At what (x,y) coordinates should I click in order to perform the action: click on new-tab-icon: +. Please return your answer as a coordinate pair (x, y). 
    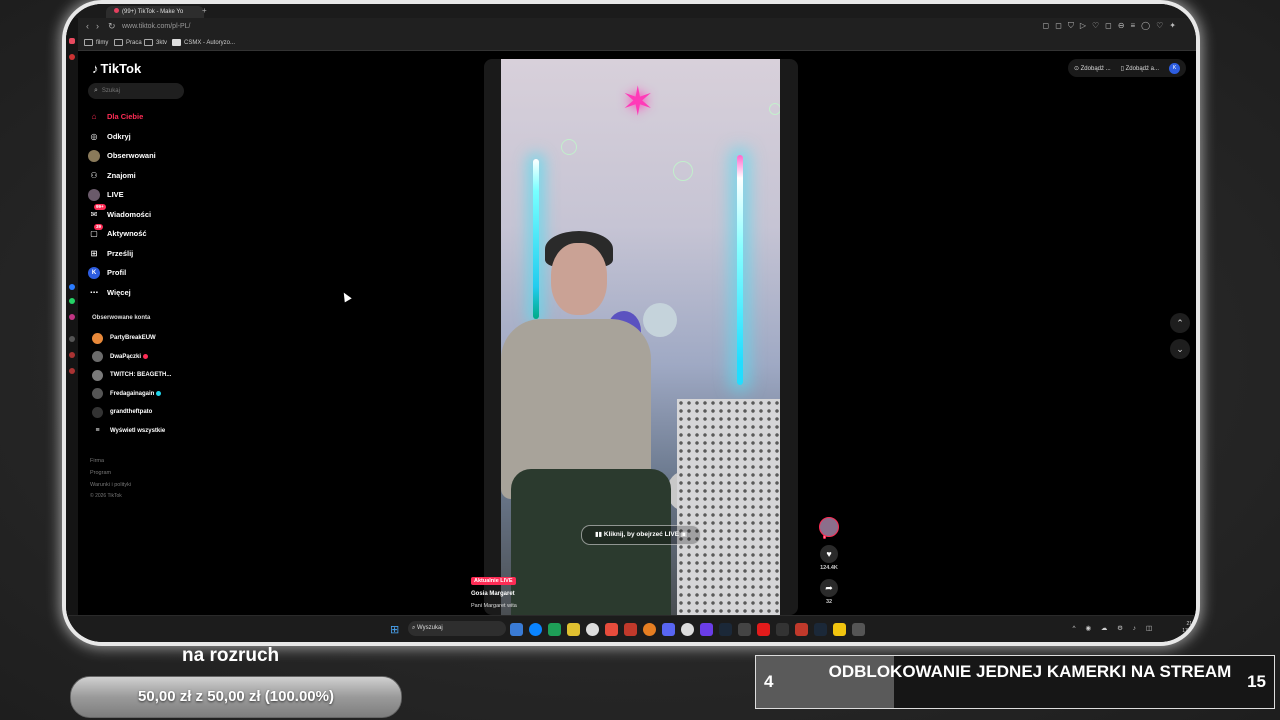
    Looking at the image, I should click on (204, 10).